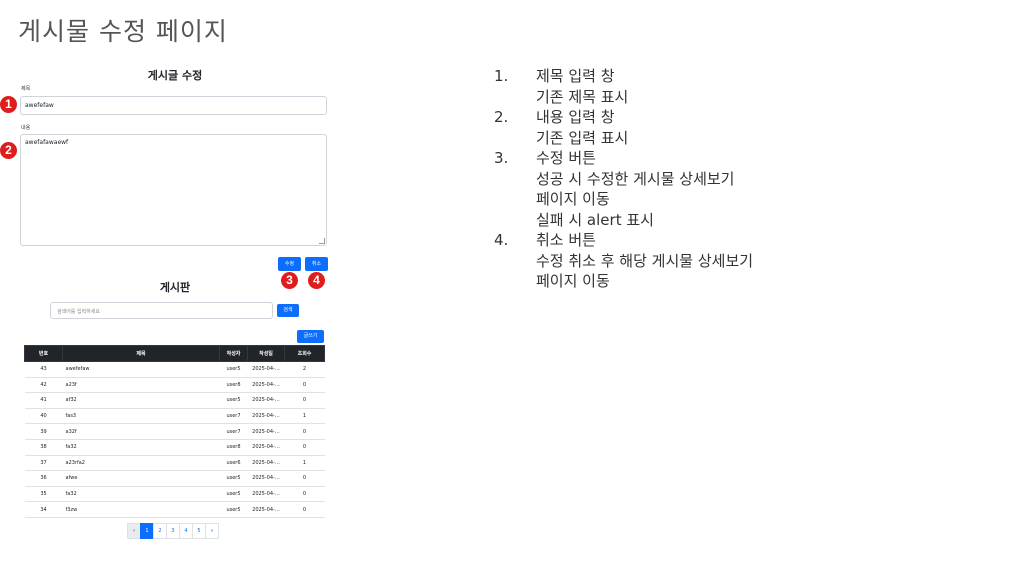 The height and width of the screenshot is (576, 1024). What do you see at coordinates (141, 478) in the screenshot?
I see `cell-title: afwe` at bounding box center [141, 478].